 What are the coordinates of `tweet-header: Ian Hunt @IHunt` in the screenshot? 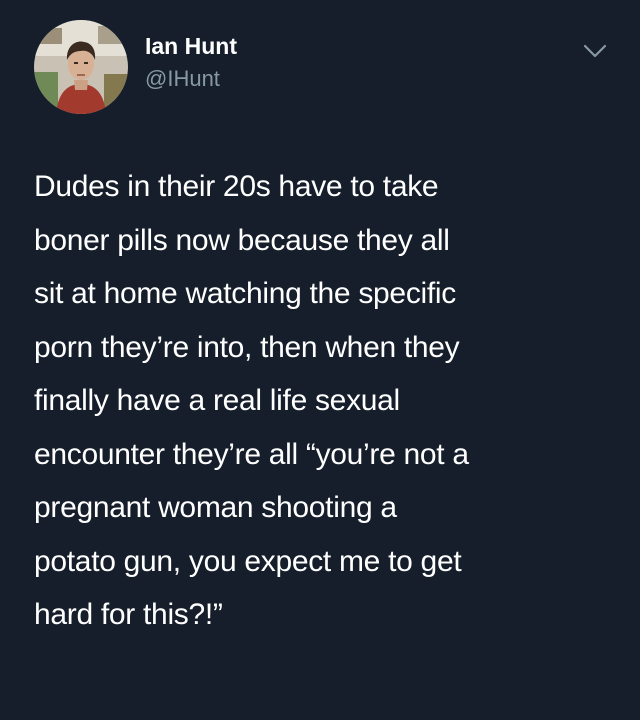 It's located at (324, 68).